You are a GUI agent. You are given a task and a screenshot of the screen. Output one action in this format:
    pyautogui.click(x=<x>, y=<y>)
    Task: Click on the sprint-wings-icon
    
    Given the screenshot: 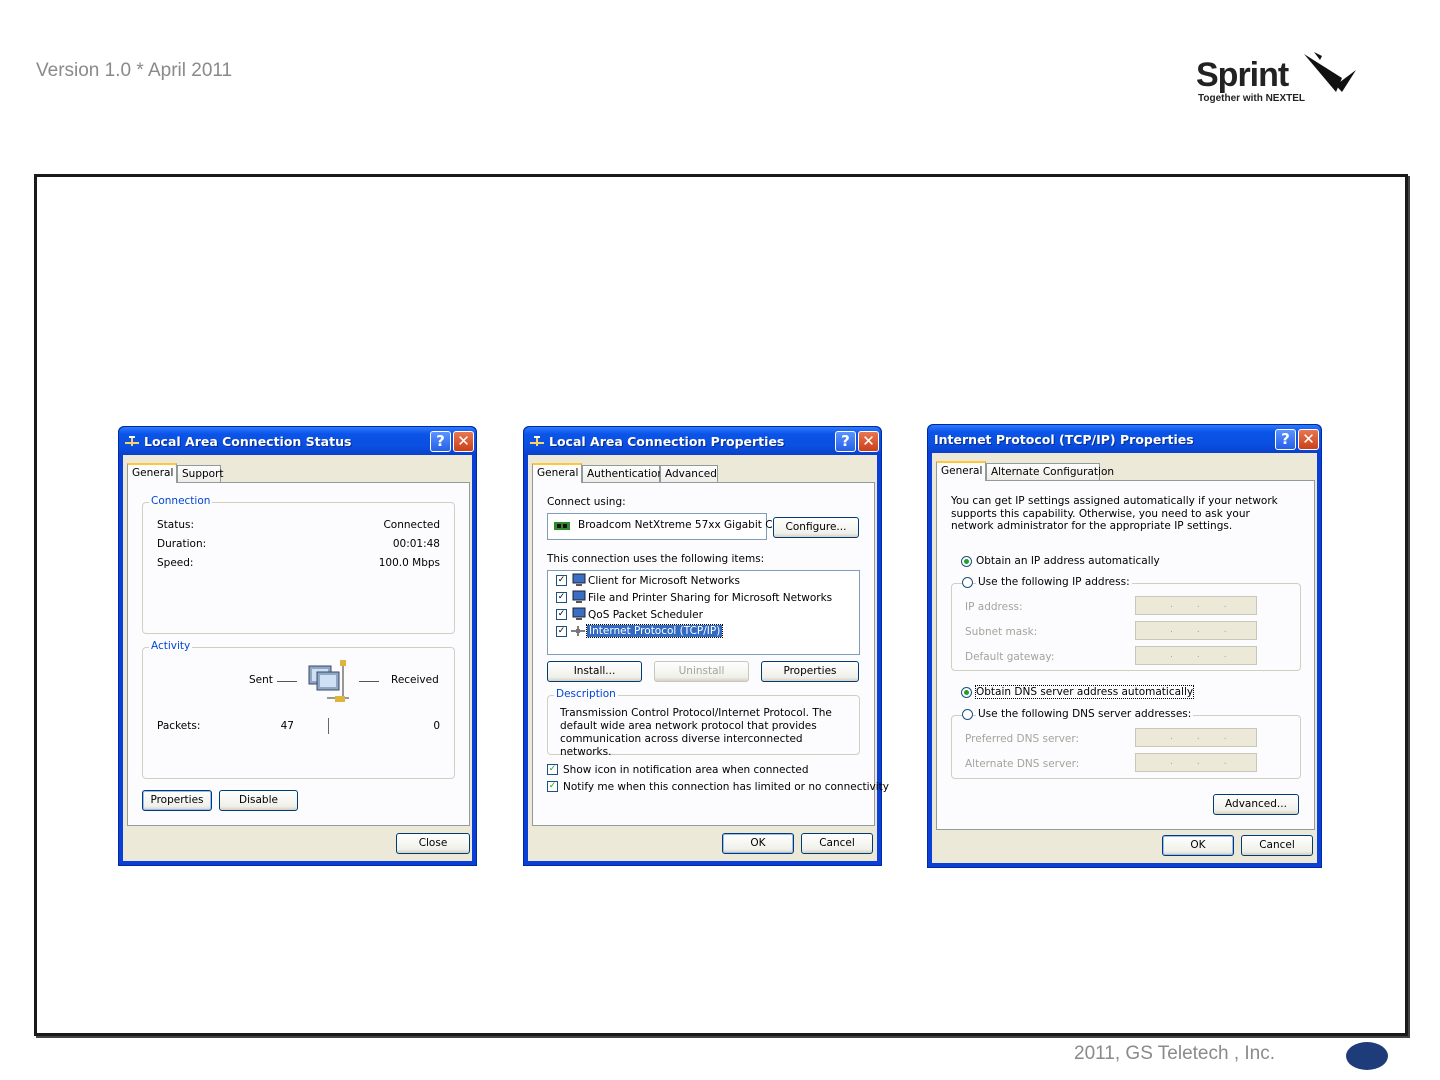 What is the action you would take?
    pyautogui.click(x=1330, y=72)
    